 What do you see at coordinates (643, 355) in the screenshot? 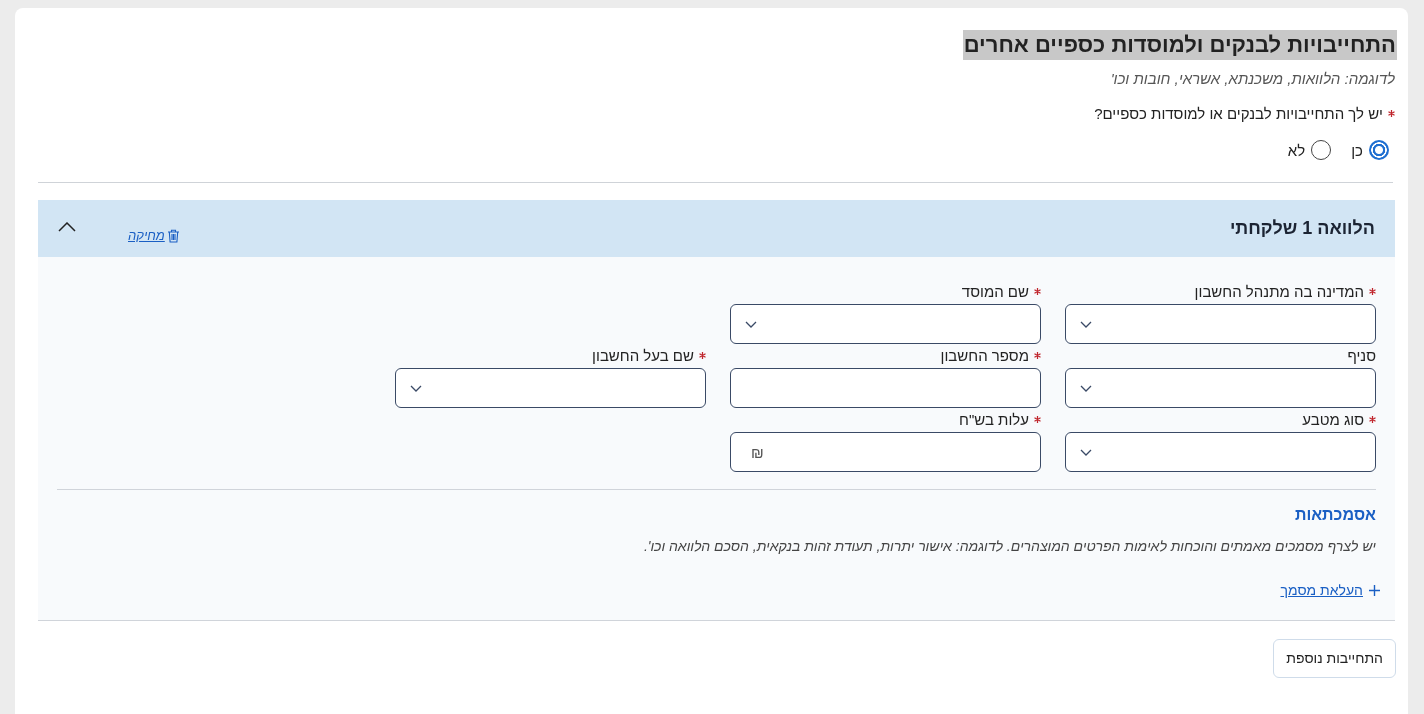
I see `field-label: שם בעל החשבון` at bounding box center [643, 355].